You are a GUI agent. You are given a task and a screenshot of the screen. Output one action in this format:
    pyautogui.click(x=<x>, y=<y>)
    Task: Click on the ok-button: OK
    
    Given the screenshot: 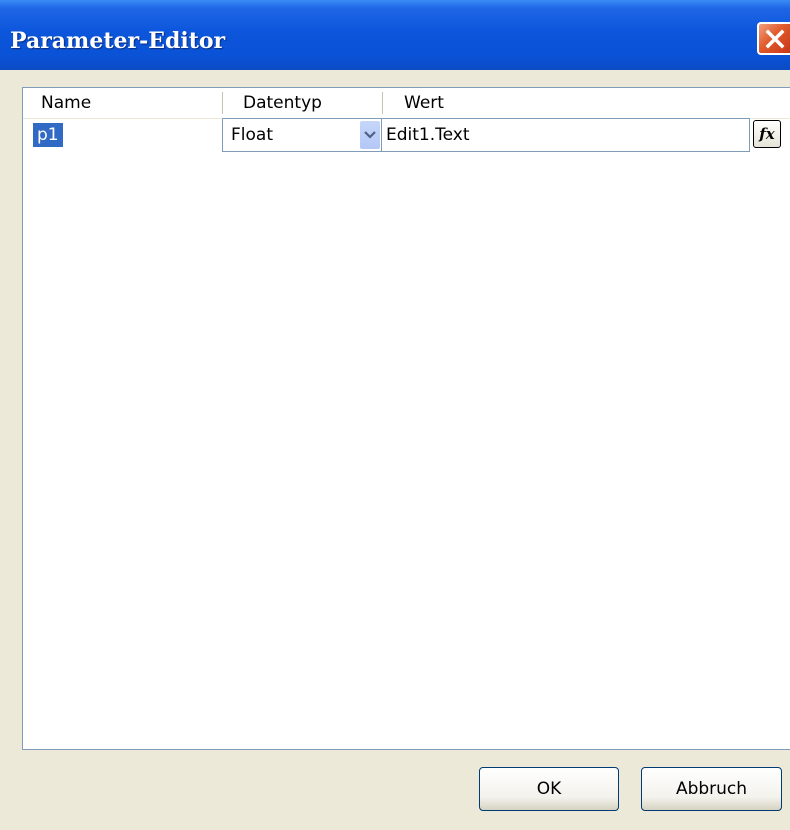 What is the action you would take?
    pyautogui.click(x=549, y=789)
    